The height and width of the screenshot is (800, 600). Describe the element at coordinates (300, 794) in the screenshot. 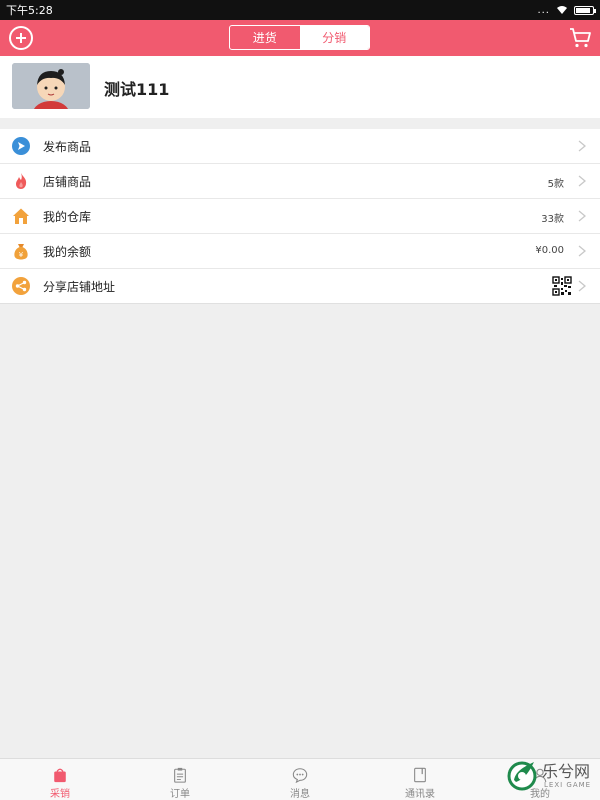

I see `nav-label: 消息` at that location.